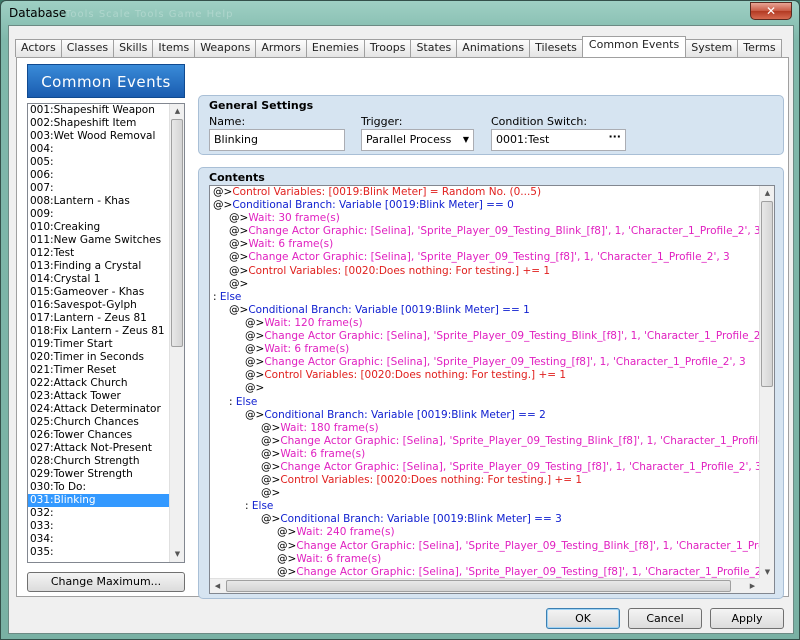 This screenshot has height=640, width=800. I want to click on tab-weapons: Weapons, so click(225, 48).